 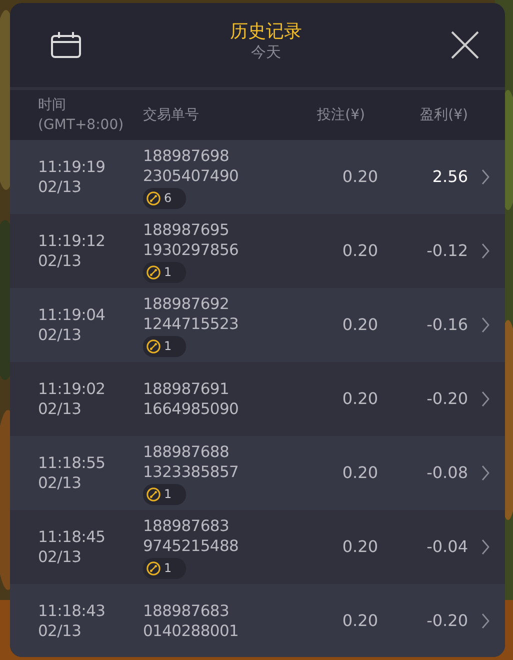 What do you see at coordinates (72, 537) in the screenshot?
I see `time-text: 11:18:45` at bounding box center [72, 537].